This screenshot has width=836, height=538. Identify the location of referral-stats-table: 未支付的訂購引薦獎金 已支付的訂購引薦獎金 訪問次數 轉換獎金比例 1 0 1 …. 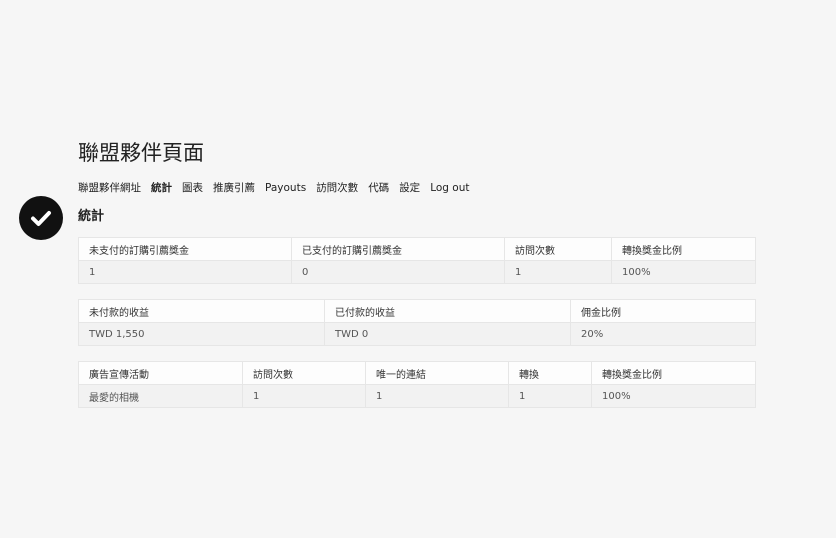
(417, 260).